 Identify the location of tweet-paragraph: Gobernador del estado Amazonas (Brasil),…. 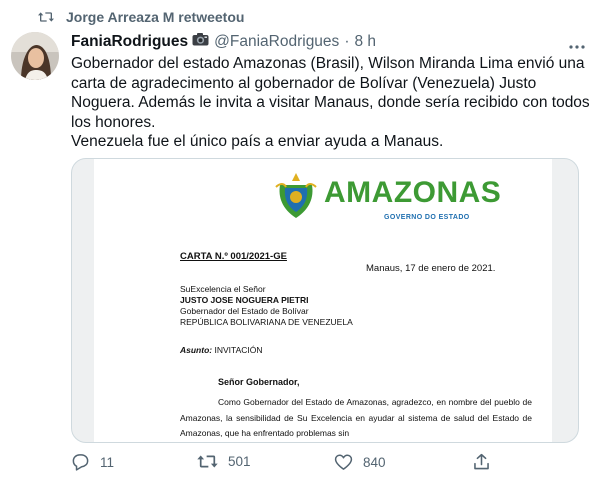
(330, 93).